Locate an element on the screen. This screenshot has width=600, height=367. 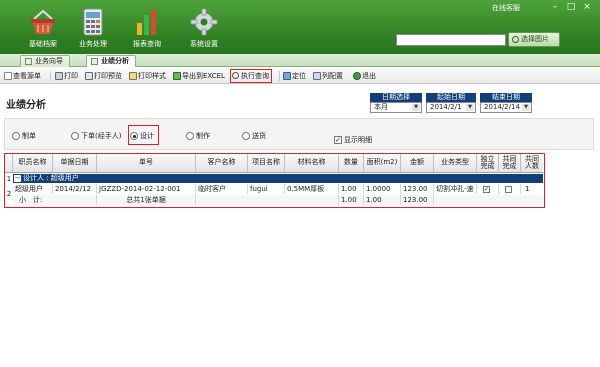
checkbox-label: 显示明细 is located at coordinates (358, 140).